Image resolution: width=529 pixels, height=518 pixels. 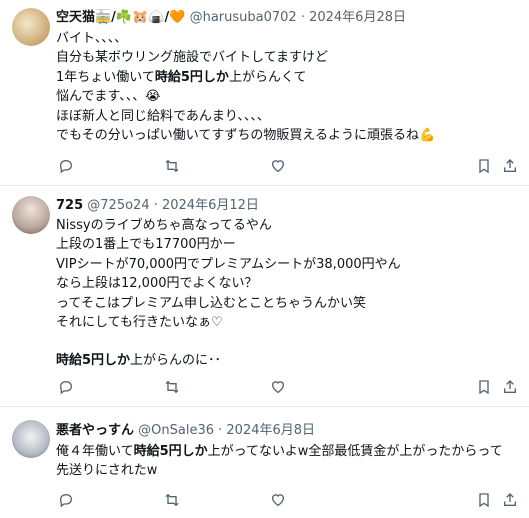 What do you see at coordinates (211, 303) in the screenshot?
I see `text-segment: ってそこはプレミアム申し込むとことちゃうんかい笑` at bounding box center [211, 303].